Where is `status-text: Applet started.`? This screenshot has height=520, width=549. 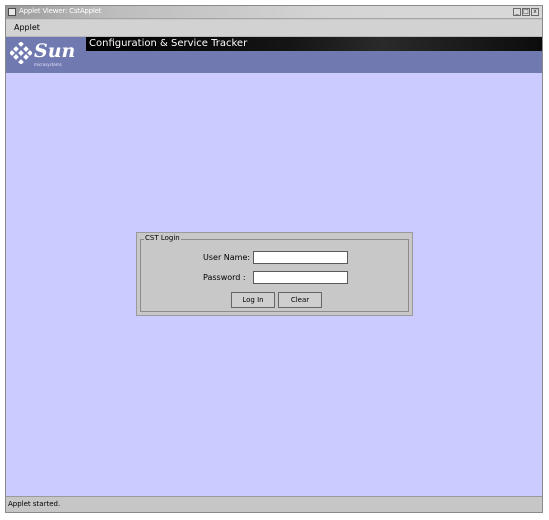 status-text: Applet started. is located at coordinates (34, 504).